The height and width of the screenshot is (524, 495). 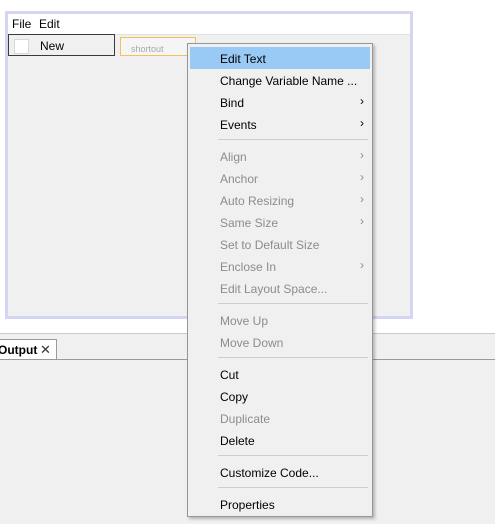 I want to click on menu-item-edit-text: Edit Text, so click(x=280, y=58).